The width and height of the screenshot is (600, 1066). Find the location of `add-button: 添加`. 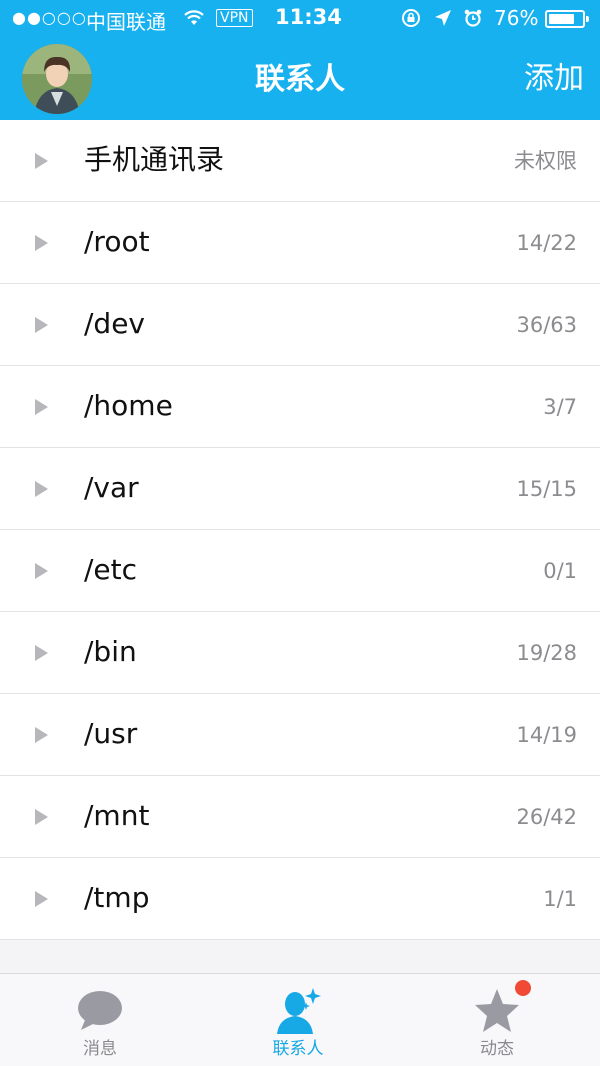

add-button: 添加 is located at coordinates (554, 79).